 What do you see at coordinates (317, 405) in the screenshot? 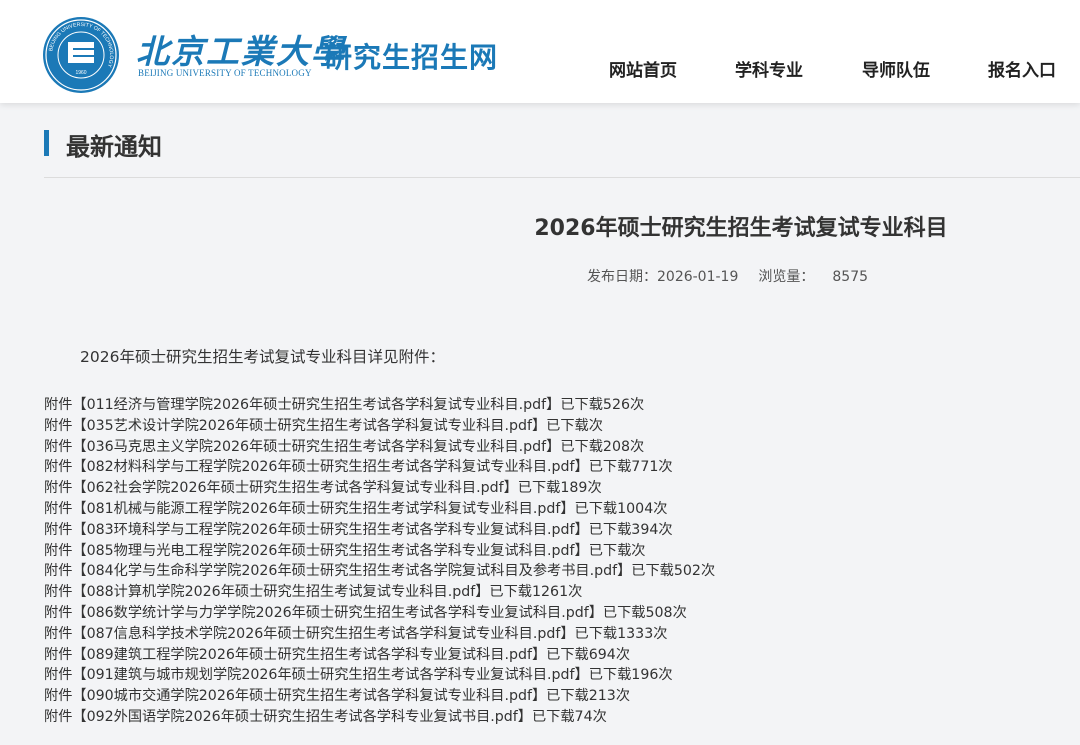
I see `attachment-file-link: 011经济与管理学院2026年硕士研究生招生考试各学科复试专业科目.pdf` at bounding box center [317, 405].